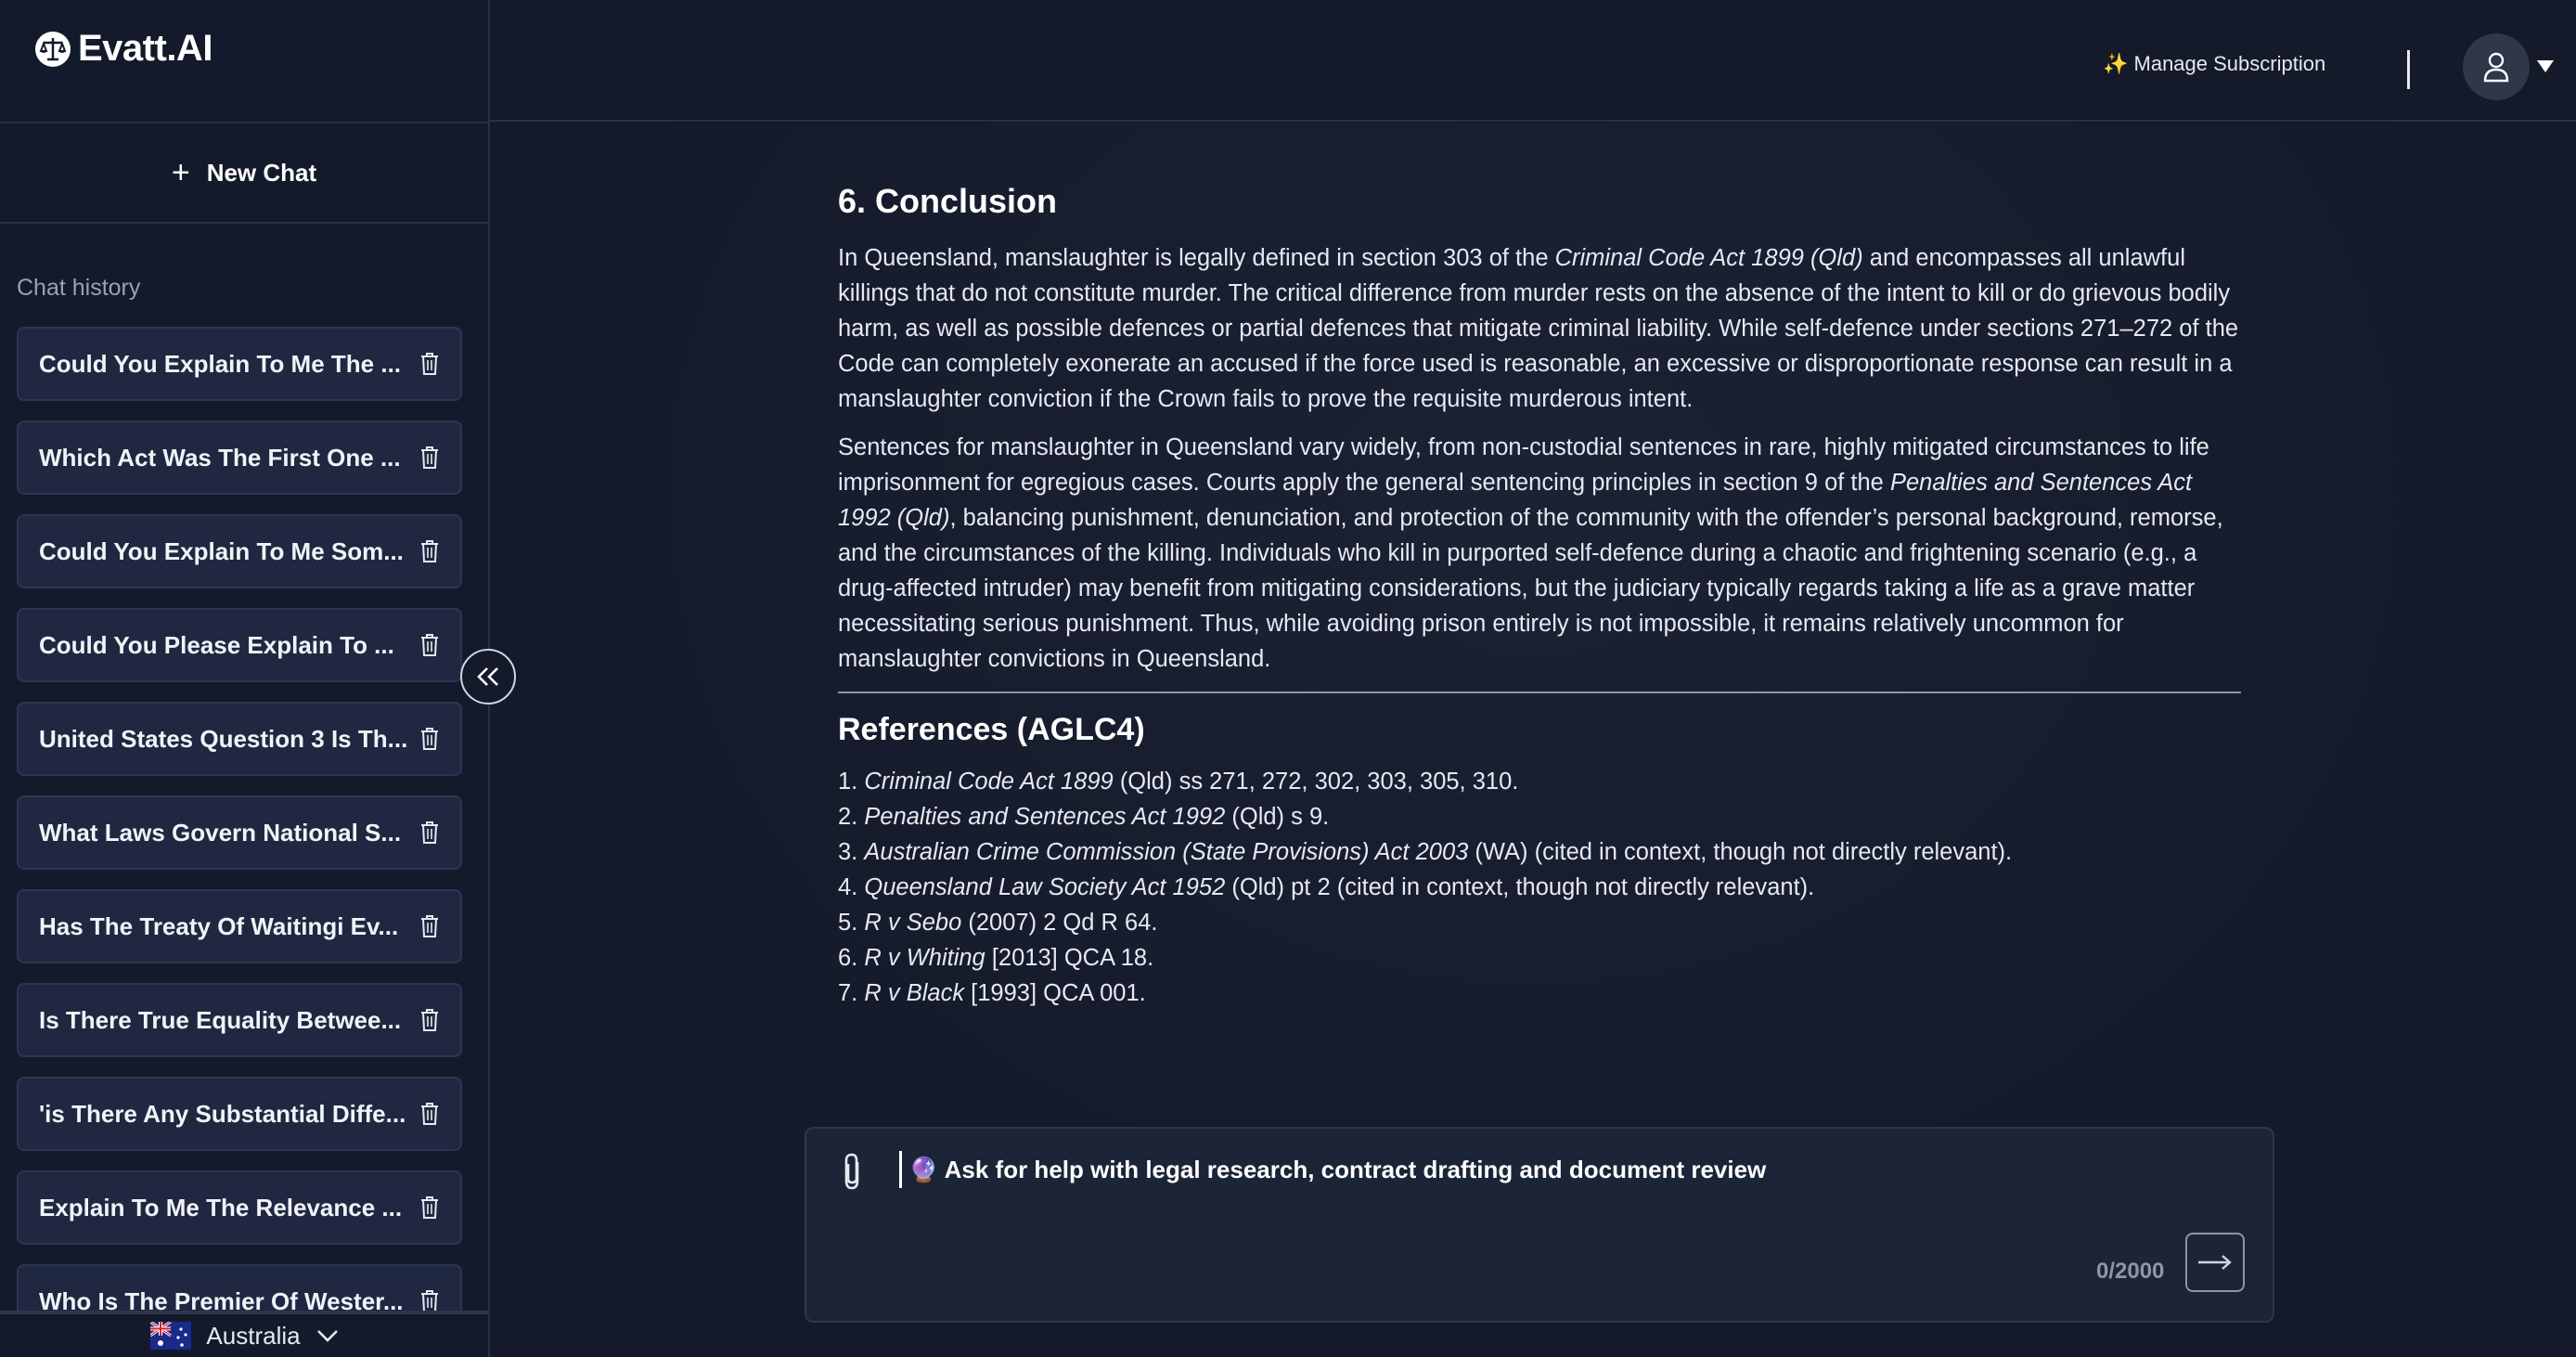 The height and width of the screenshot is (1357, 2576). What do you see at coordinates (253, 1335) in the screenshot?
I see `region-label: Australia` at bounding box center [253, 1335].